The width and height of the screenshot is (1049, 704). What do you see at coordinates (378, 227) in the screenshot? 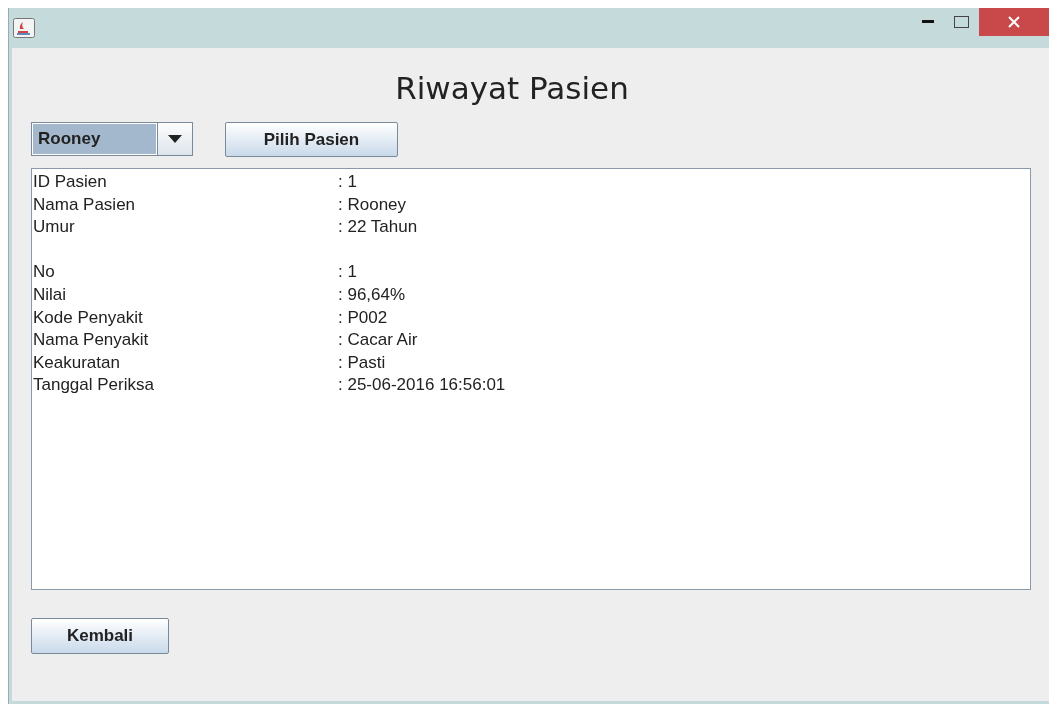
I see `detail-value: : 22 Tahun` at bounding box center [378, 227].